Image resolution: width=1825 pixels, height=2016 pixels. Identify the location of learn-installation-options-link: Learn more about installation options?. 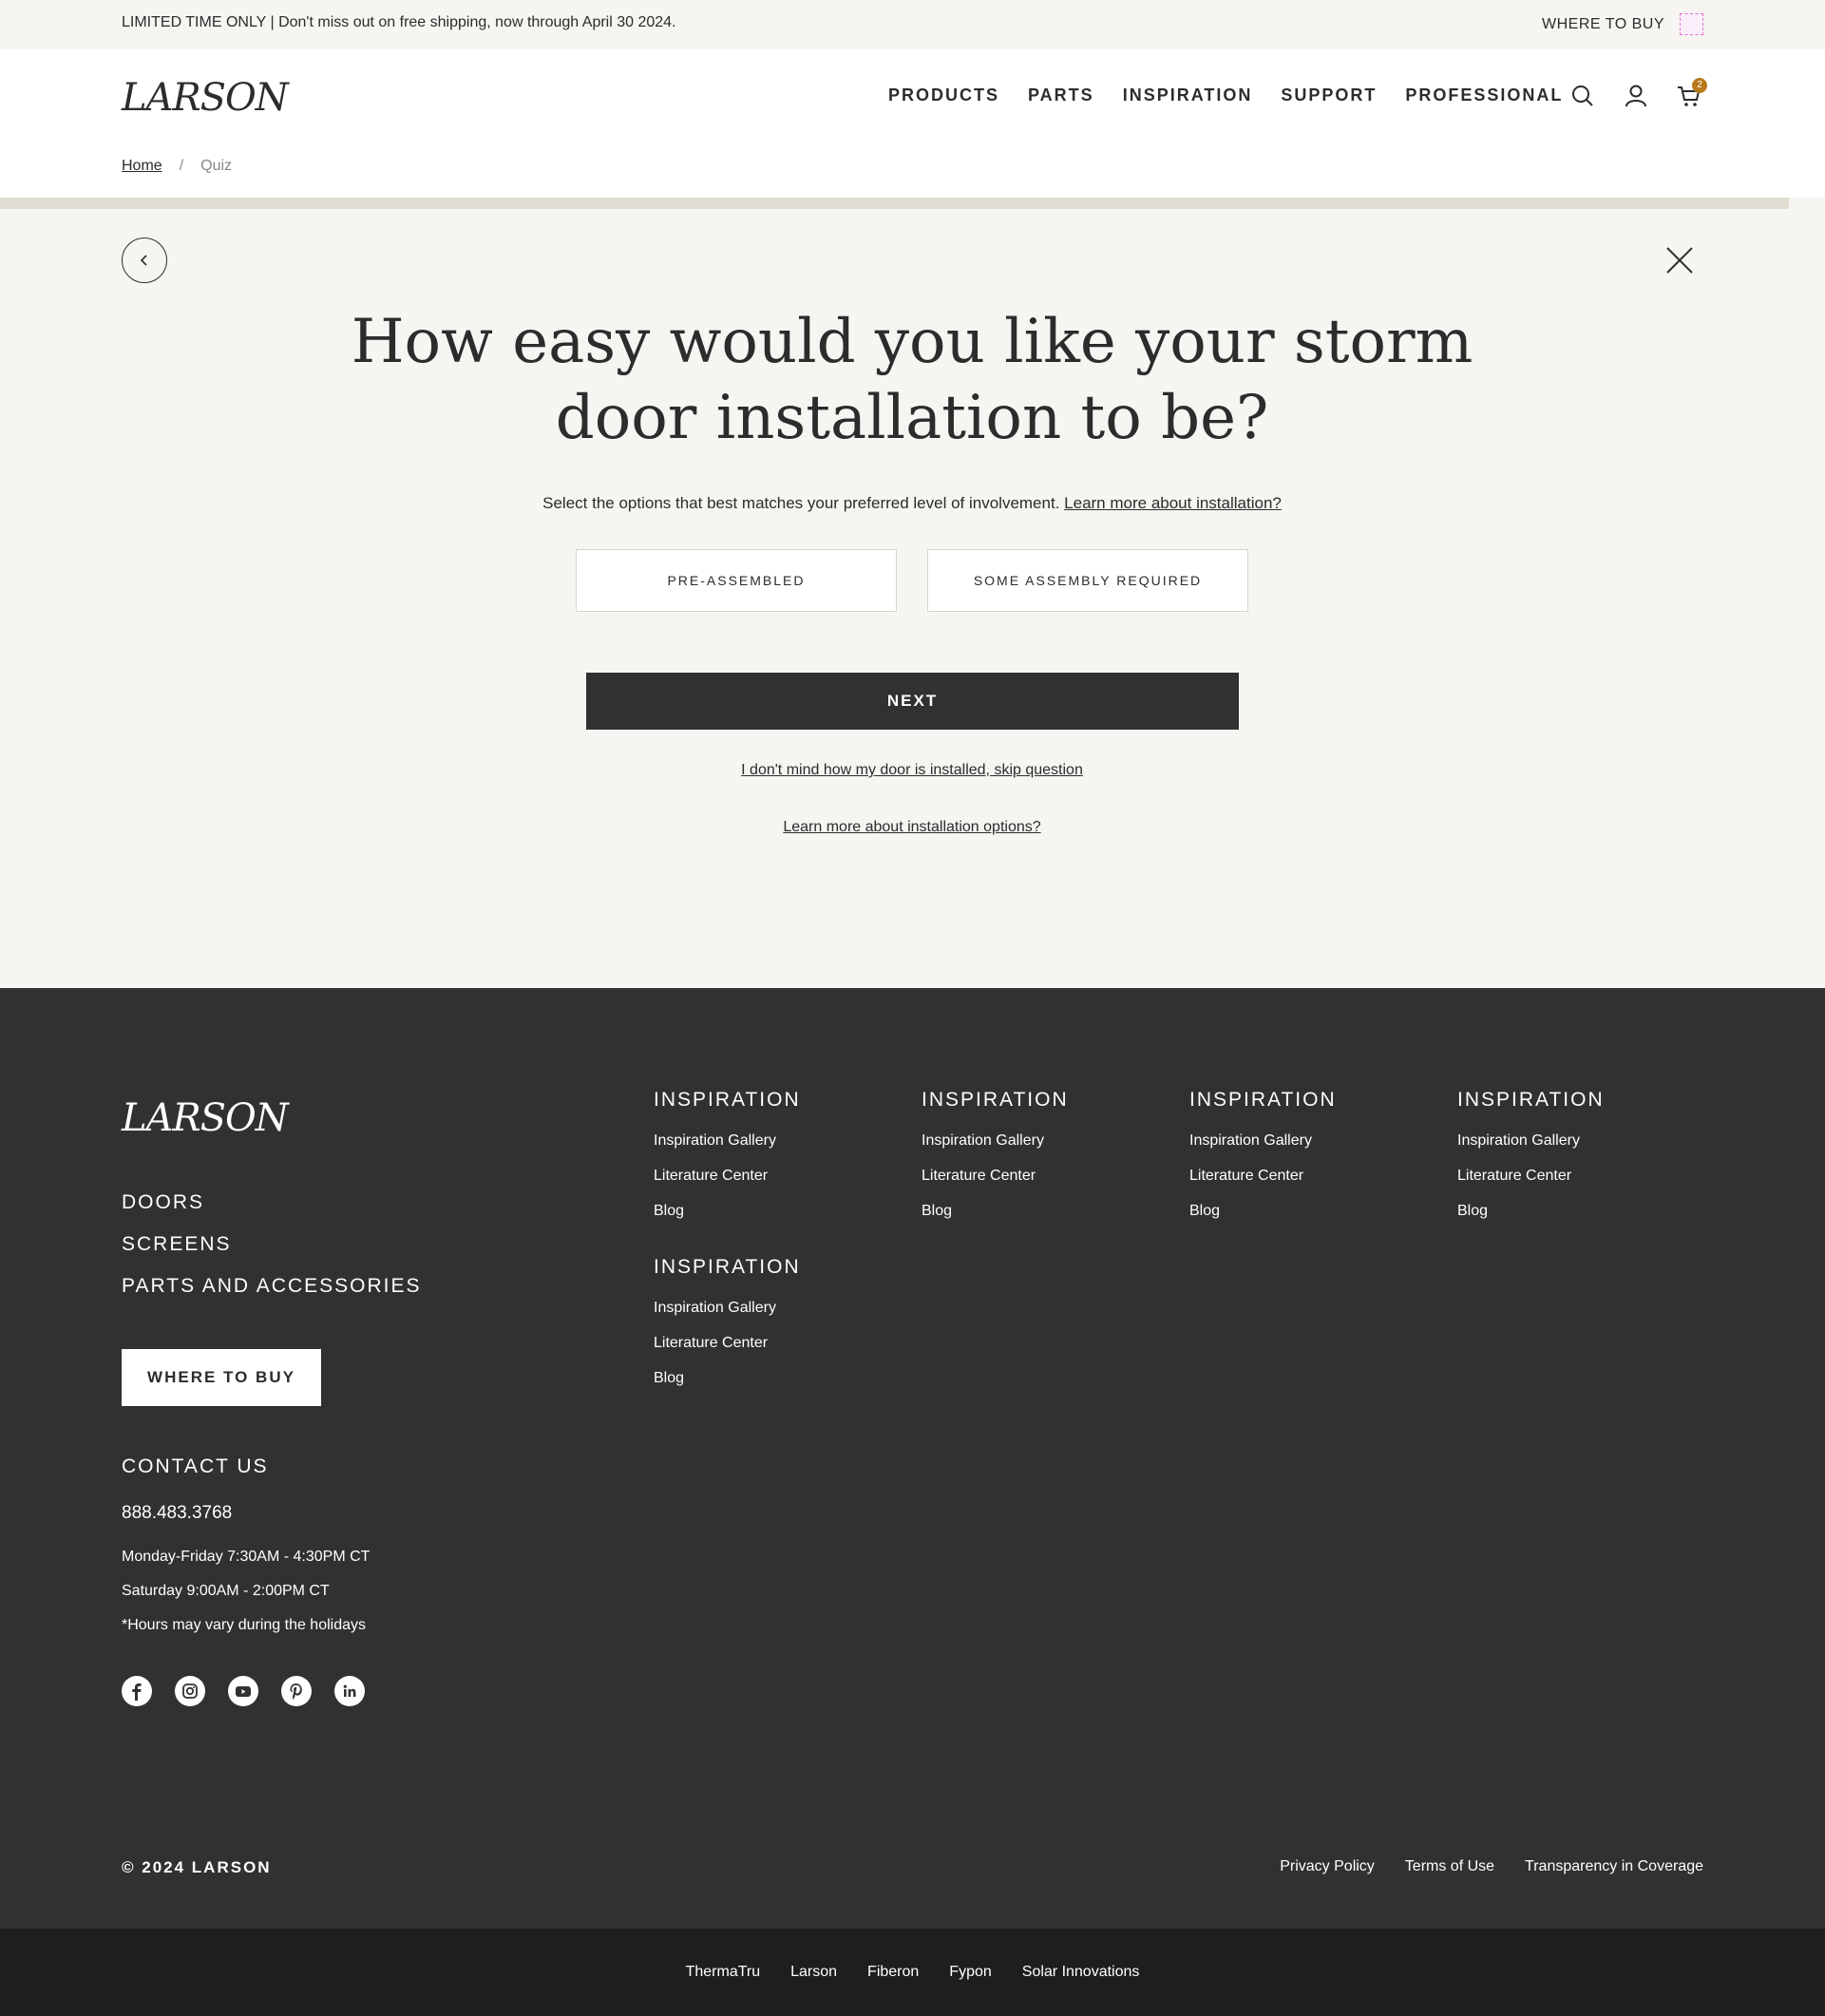
(911, 827).